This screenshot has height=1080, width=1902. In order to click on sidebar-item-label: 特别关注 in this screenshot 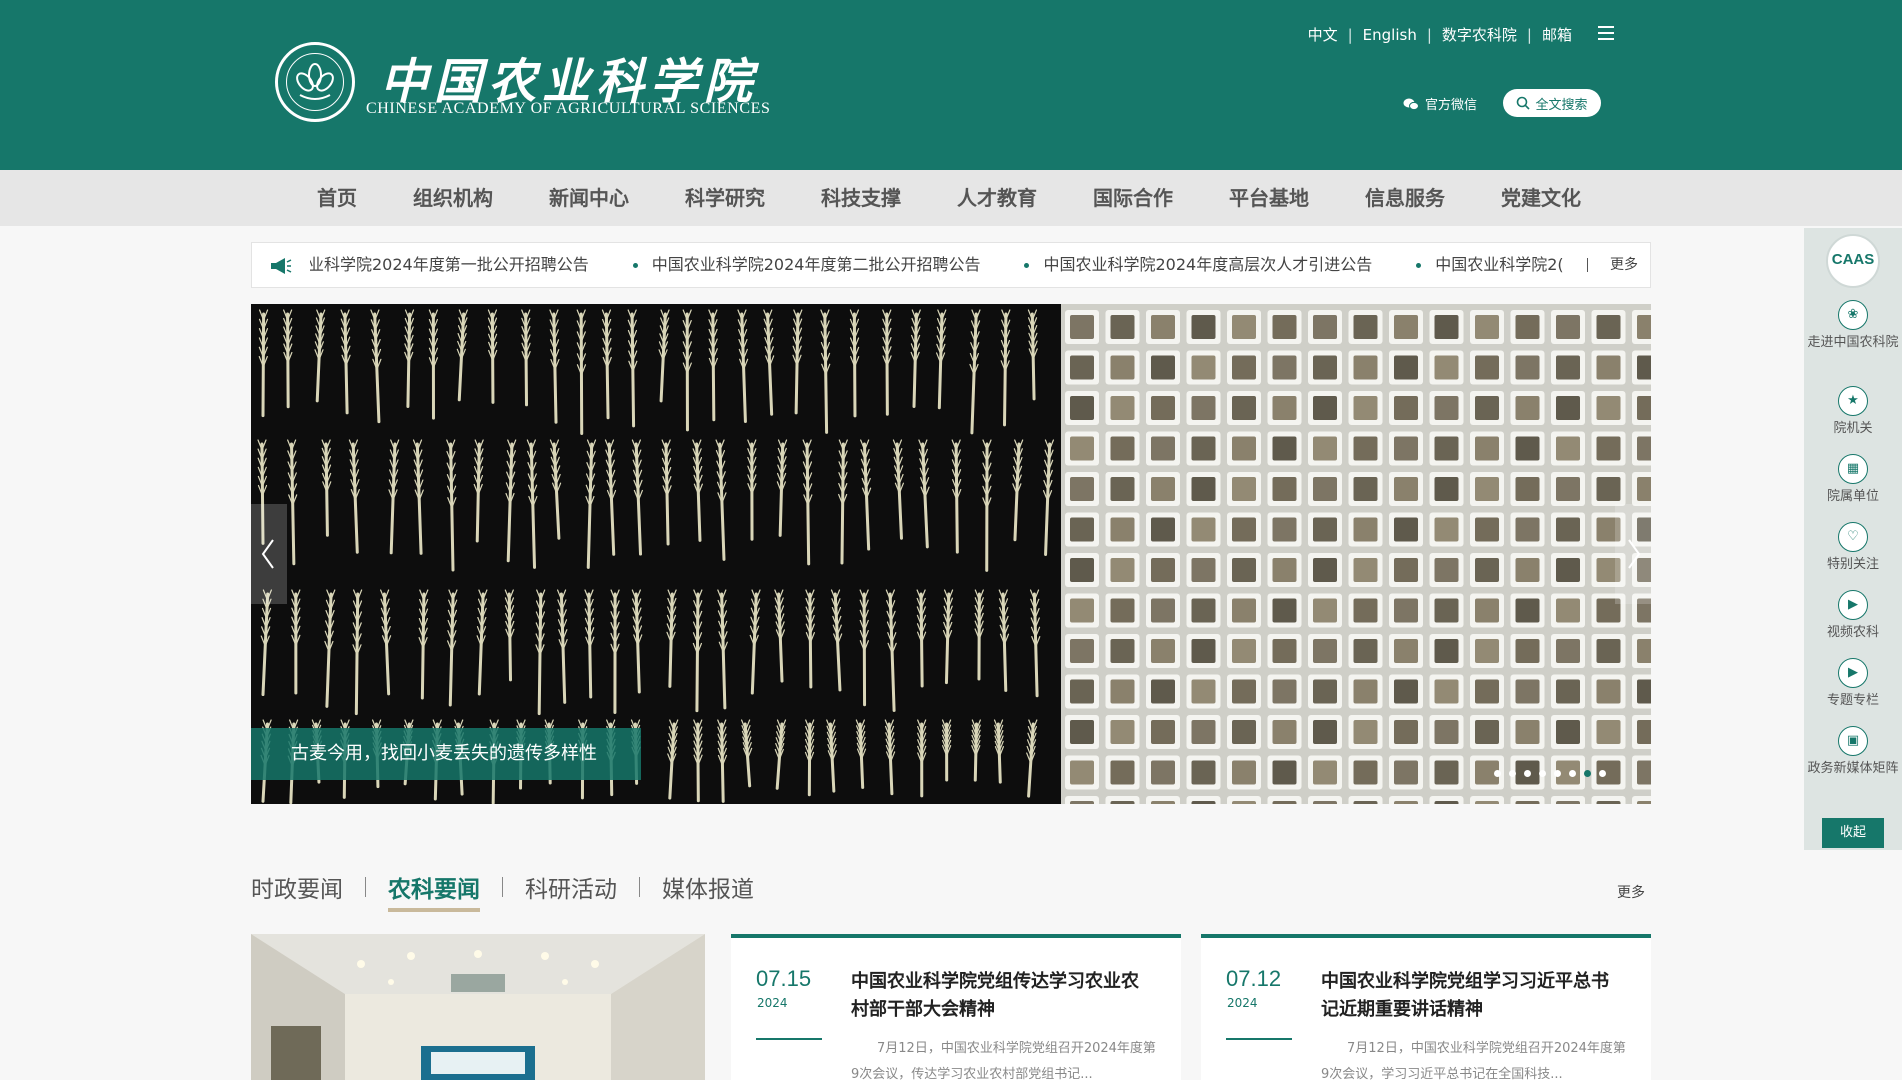, I will do `click(1852, 564)`.